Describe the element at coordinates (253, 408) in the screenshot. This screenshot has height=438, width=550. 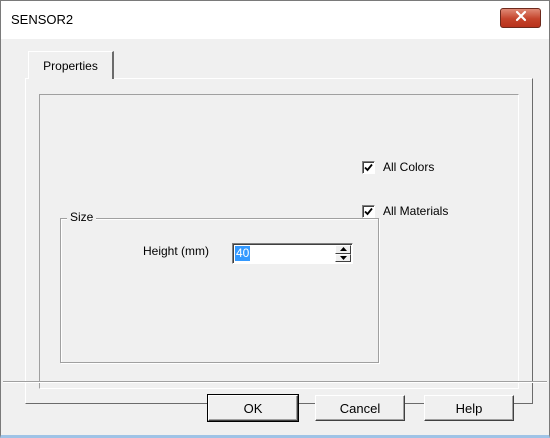
I see `ok-button: OK` at that location.